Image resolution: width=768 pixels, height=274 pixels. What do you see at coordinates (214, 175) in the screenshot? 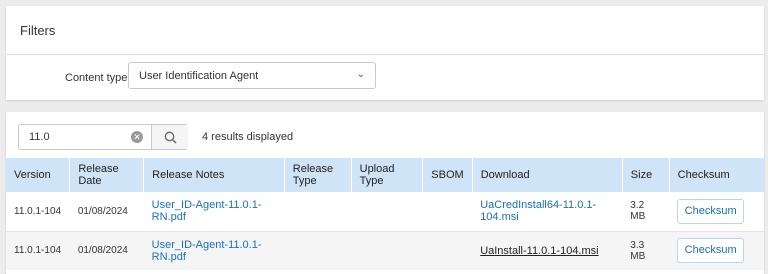
I see `header-release-notes: Release Notes` at bounding box center [214, 175].